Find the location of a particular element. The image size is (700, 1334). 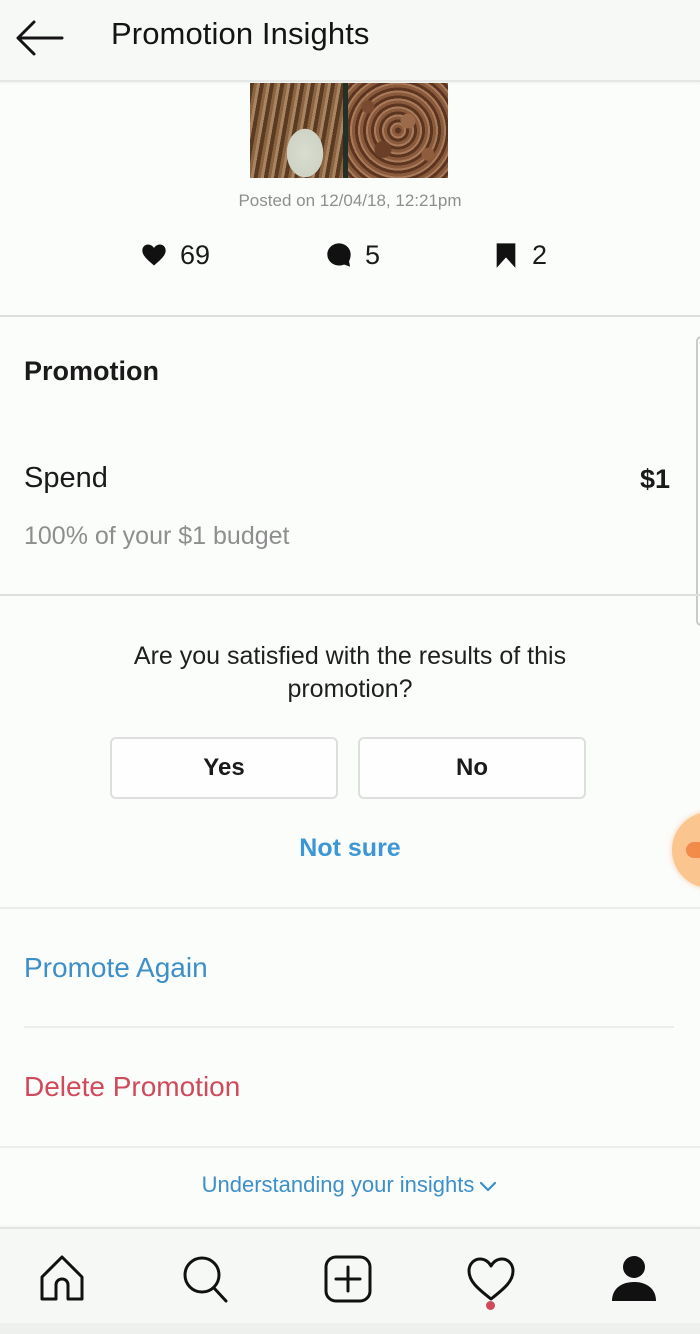

promotion-section-title: Promotion is located at coordinates (91, 371).